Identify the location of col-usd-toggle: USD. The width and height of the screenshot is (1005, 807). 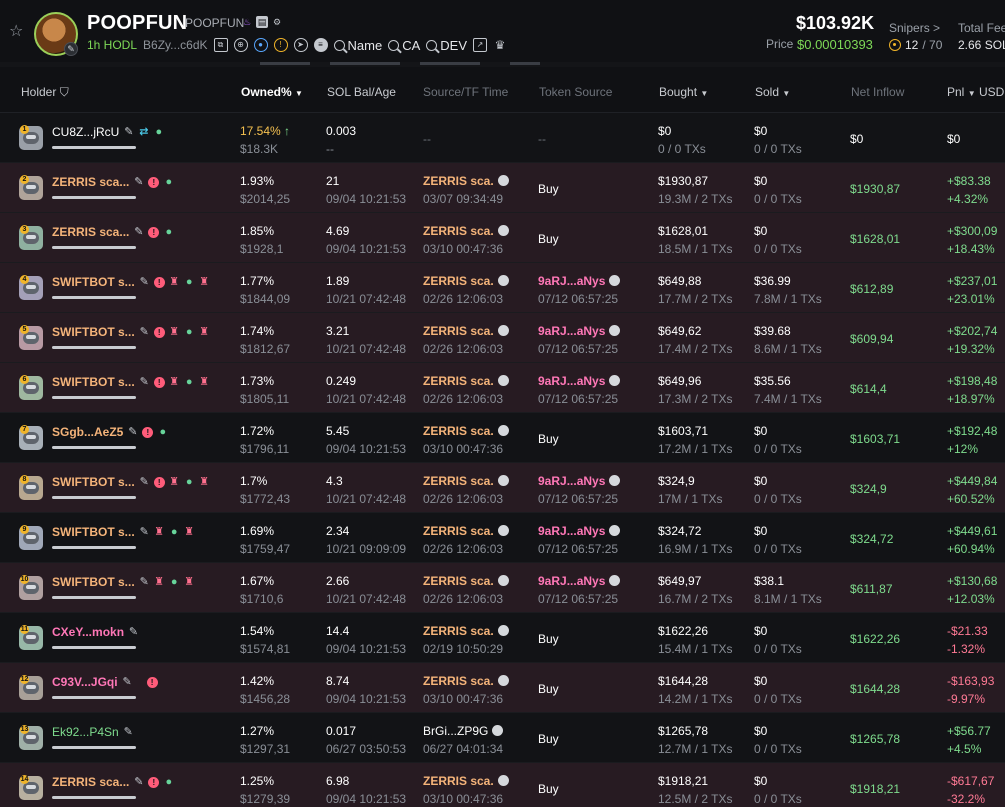
(991, 92).